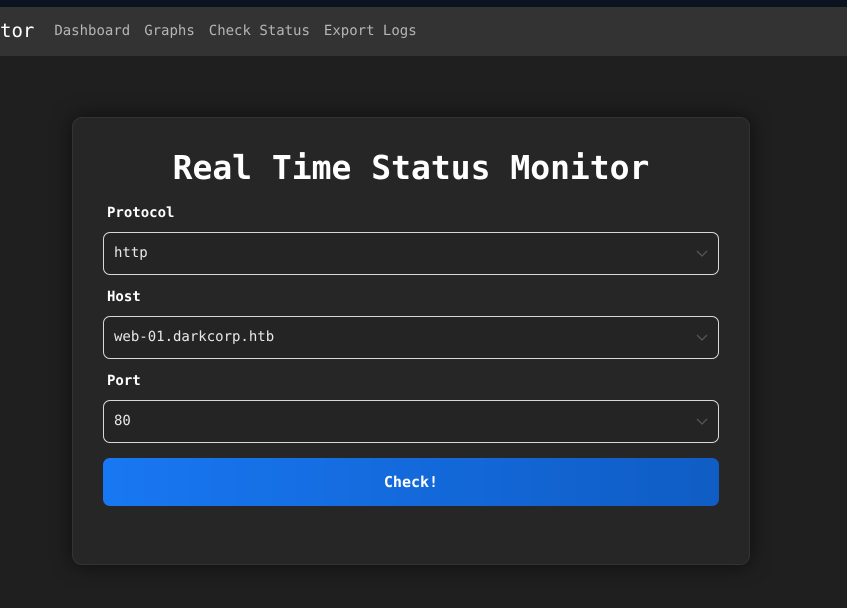 Image resolution: width=847 pixels, height=608 pixels. Describe the element at coordinates (141, 213) in the screenshot. I see `field-label: Protocol` at that location.